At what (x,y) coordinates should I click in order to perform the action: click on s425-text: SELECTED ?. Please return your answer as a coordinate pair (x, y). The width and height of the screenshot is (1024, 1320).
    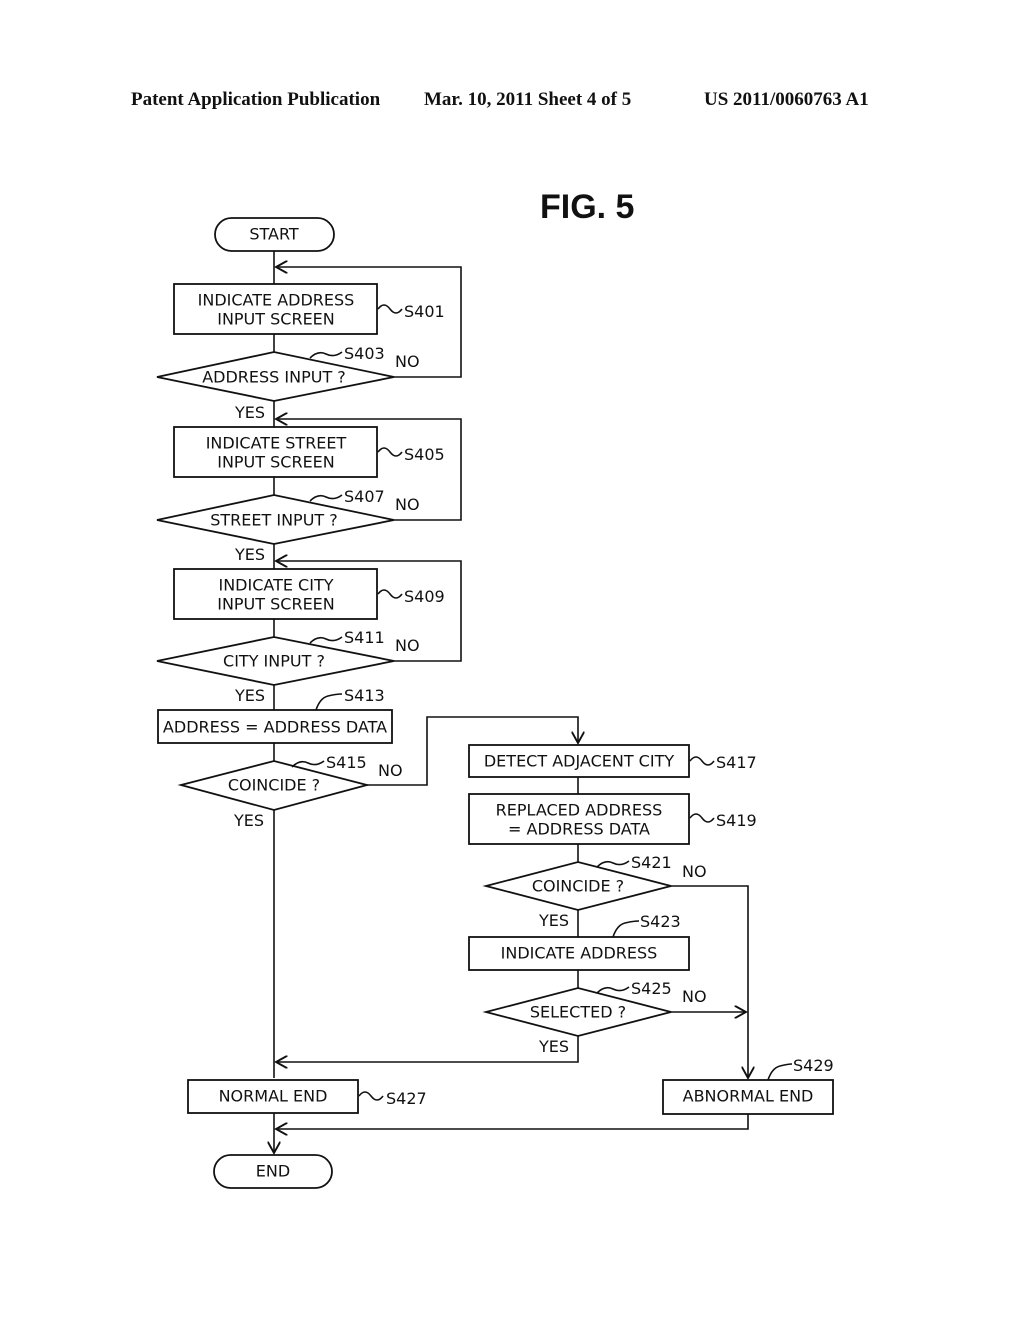
    Looking at the image, I should click on (578, 1012).